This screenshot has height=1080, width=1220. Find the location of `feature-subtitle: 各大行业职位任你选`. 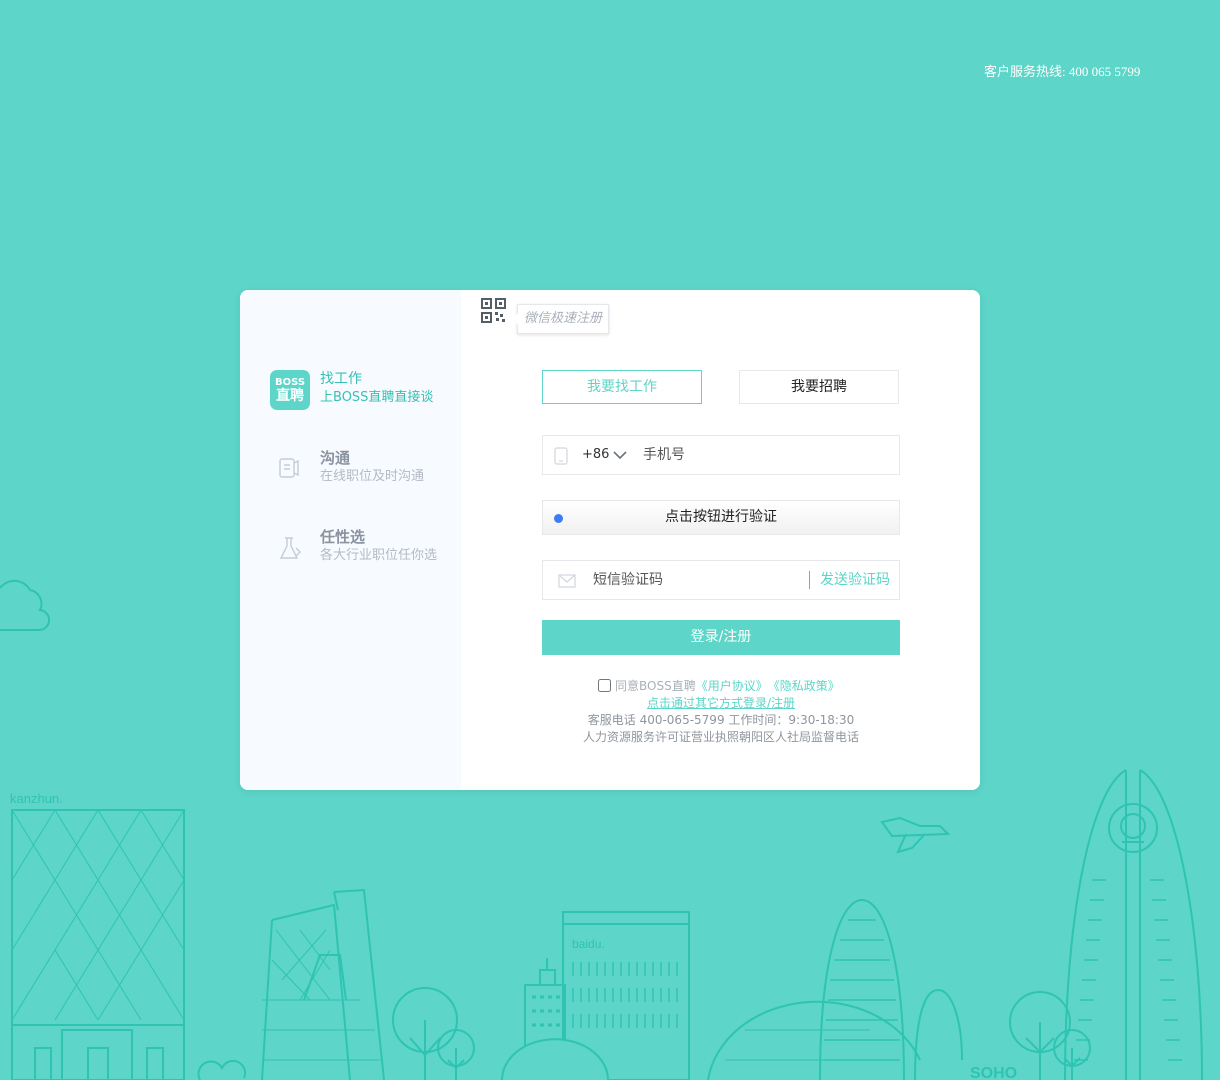

feature-subtitle: 各大行业职位任你选 is located at coordinates (379, 555).